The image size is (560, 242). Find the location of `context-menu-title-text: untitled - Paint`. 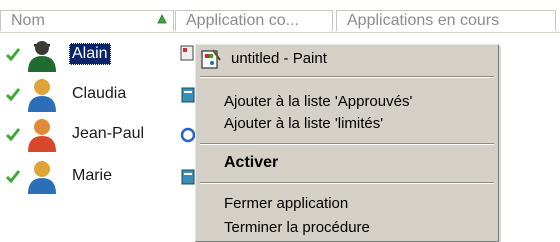

context-menu-title-text: untitled - Paint is located at coordinates (279, 58).